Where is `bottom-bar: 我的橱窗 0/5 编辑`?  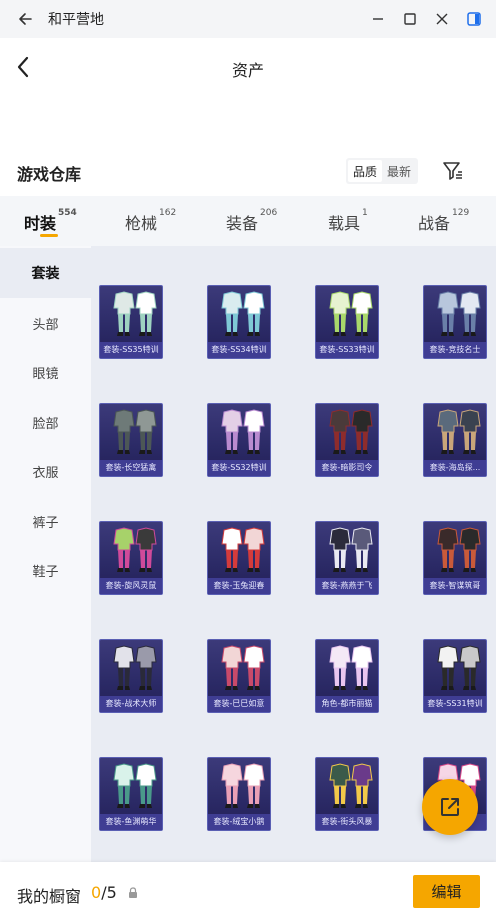
bottom-bar: 我的橱窗 0/5 编辑 is located at coordinates (248, 891).